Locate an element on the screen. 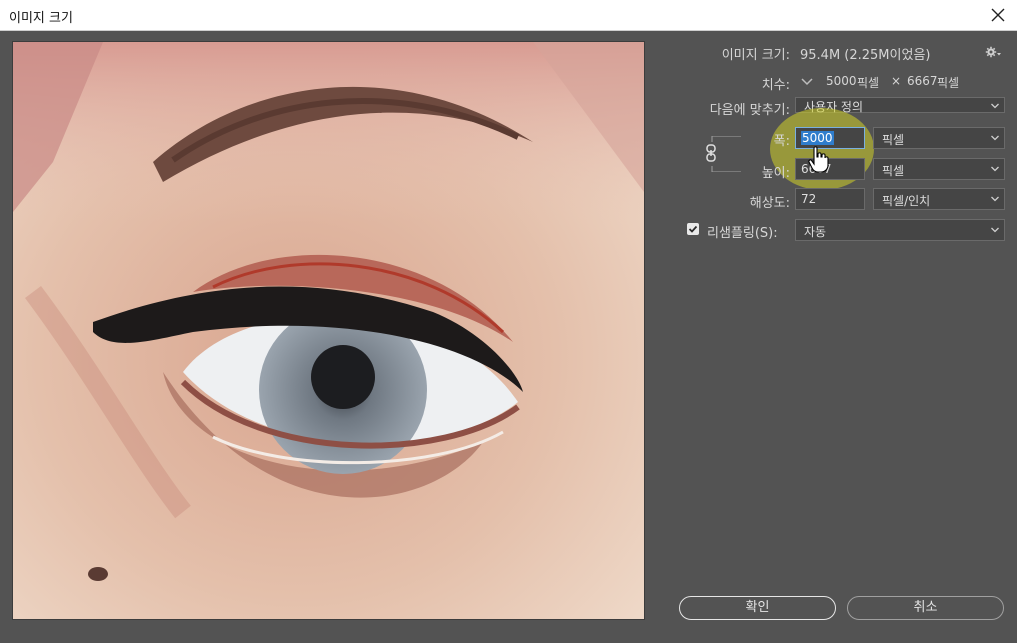  resample-checkbox is located at coordinates (693, 229).